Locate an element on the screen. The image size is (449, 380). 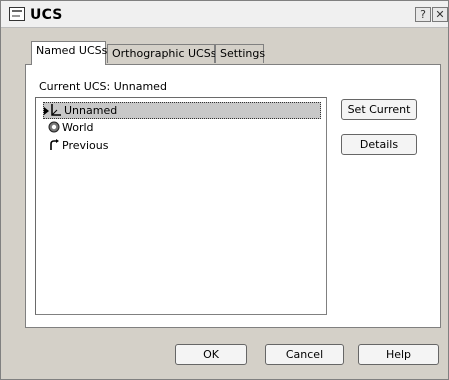
list-item-unnamed: Unnamed is located at coordinates (182, 110).